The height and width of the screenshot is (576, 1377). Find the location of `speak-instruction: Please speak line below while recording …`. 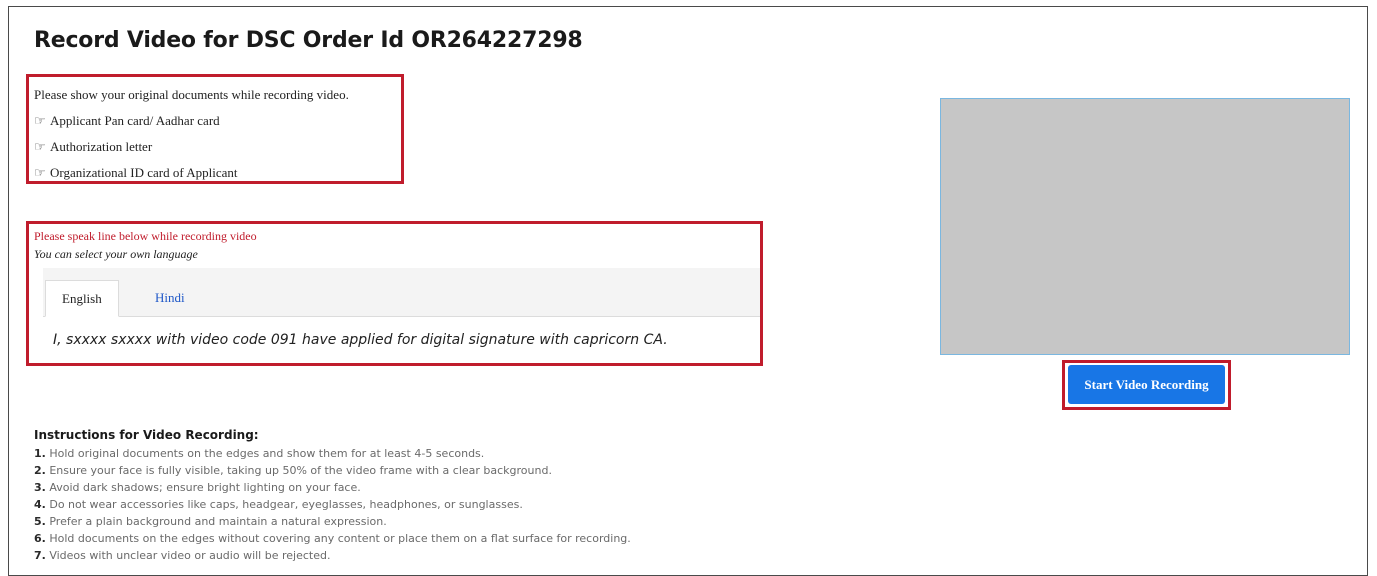

speak-instruction: Please speak line below while recording … is located at coordinates (145, 236).